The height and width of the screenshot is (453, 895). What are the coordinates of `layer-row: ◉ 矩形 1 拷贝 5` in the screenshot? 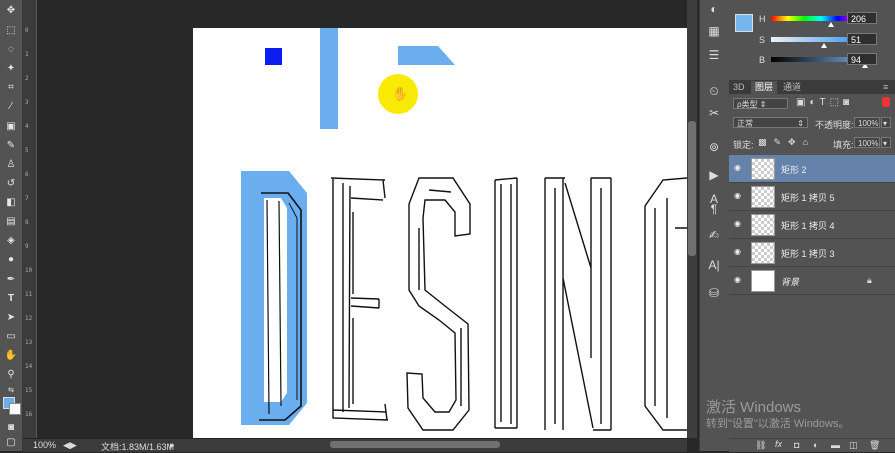 It's located at (812, 197).